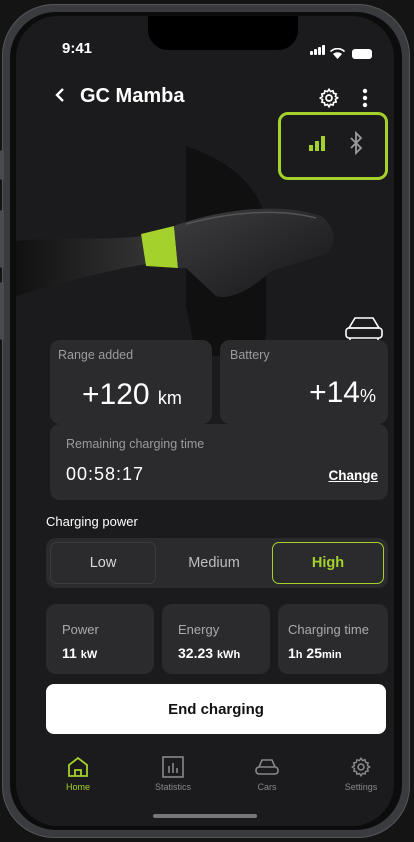 The image size is (414, 842). I want to click on range-value: +120 km, so click(132, 395).